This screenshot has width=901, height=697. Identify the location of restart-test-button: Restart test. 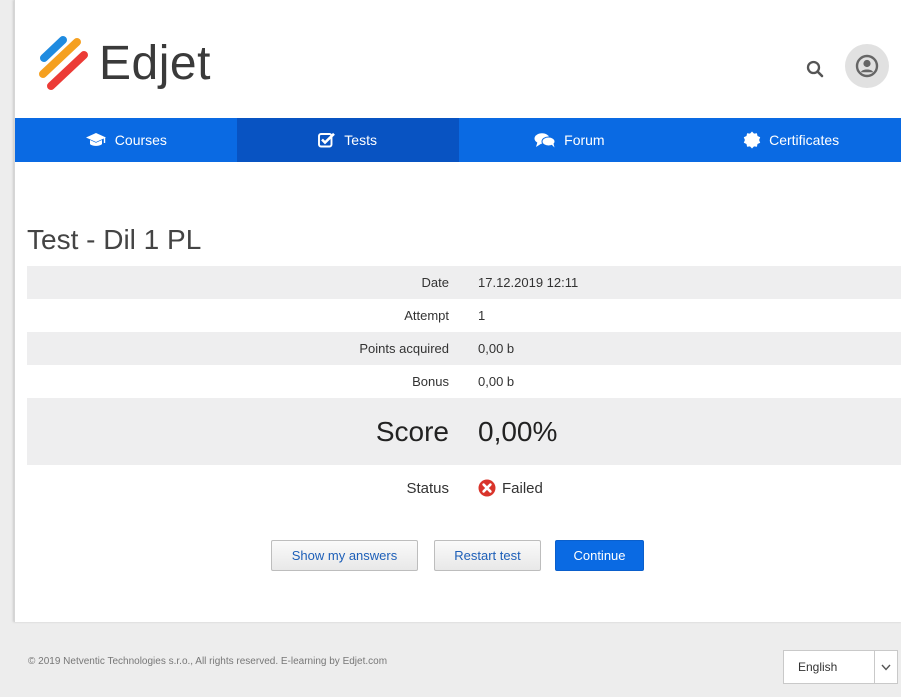
(487, 555).